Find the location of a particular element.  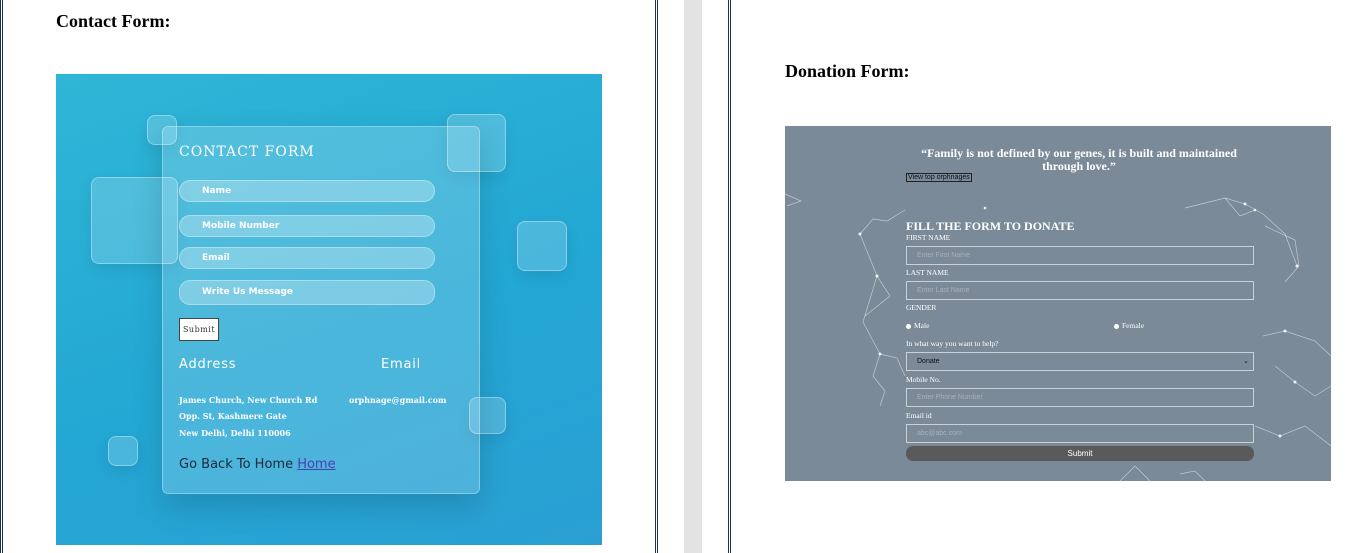

email-title: Email is located at coordinates (401, 364).